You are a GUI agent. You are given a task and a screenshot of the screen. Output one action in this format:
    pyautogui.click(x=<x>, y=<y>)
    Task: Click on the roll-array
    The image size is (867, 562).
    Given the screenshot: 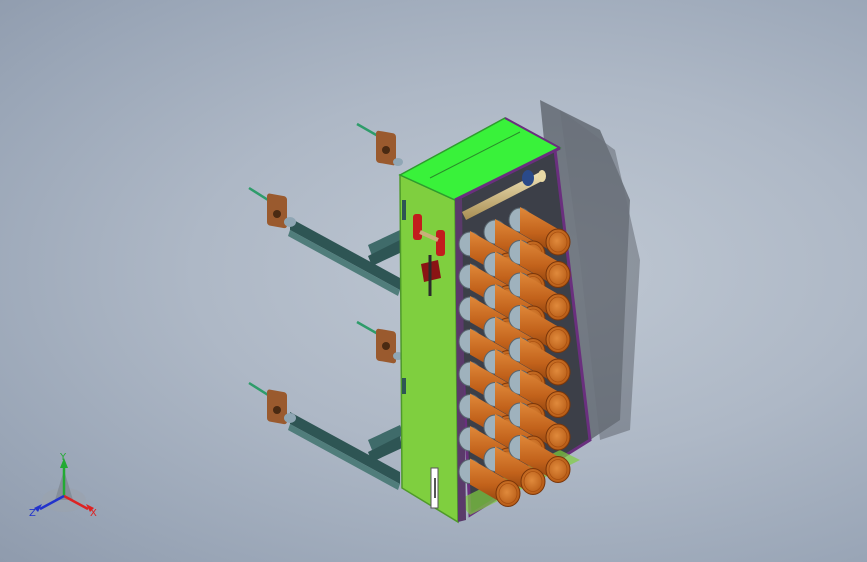 What is the action you would take?
    pyautogui.click(x=514, y=357)
    